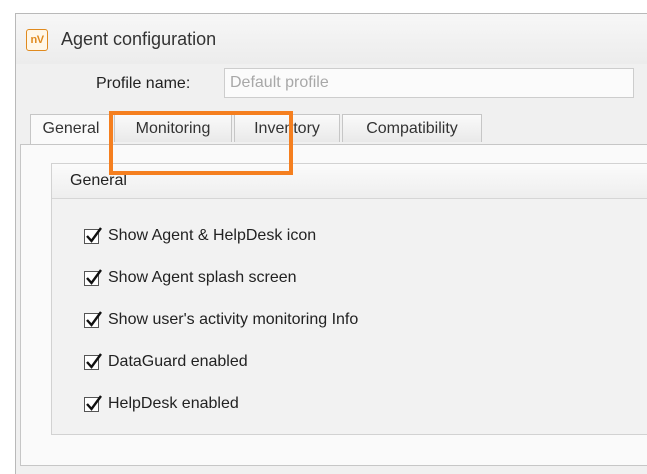 This screenshot has width=647, height=474. I want to click on option-show-user-activity-monitoring-info: Show user's activity monitoring Info, so click(221, 320).